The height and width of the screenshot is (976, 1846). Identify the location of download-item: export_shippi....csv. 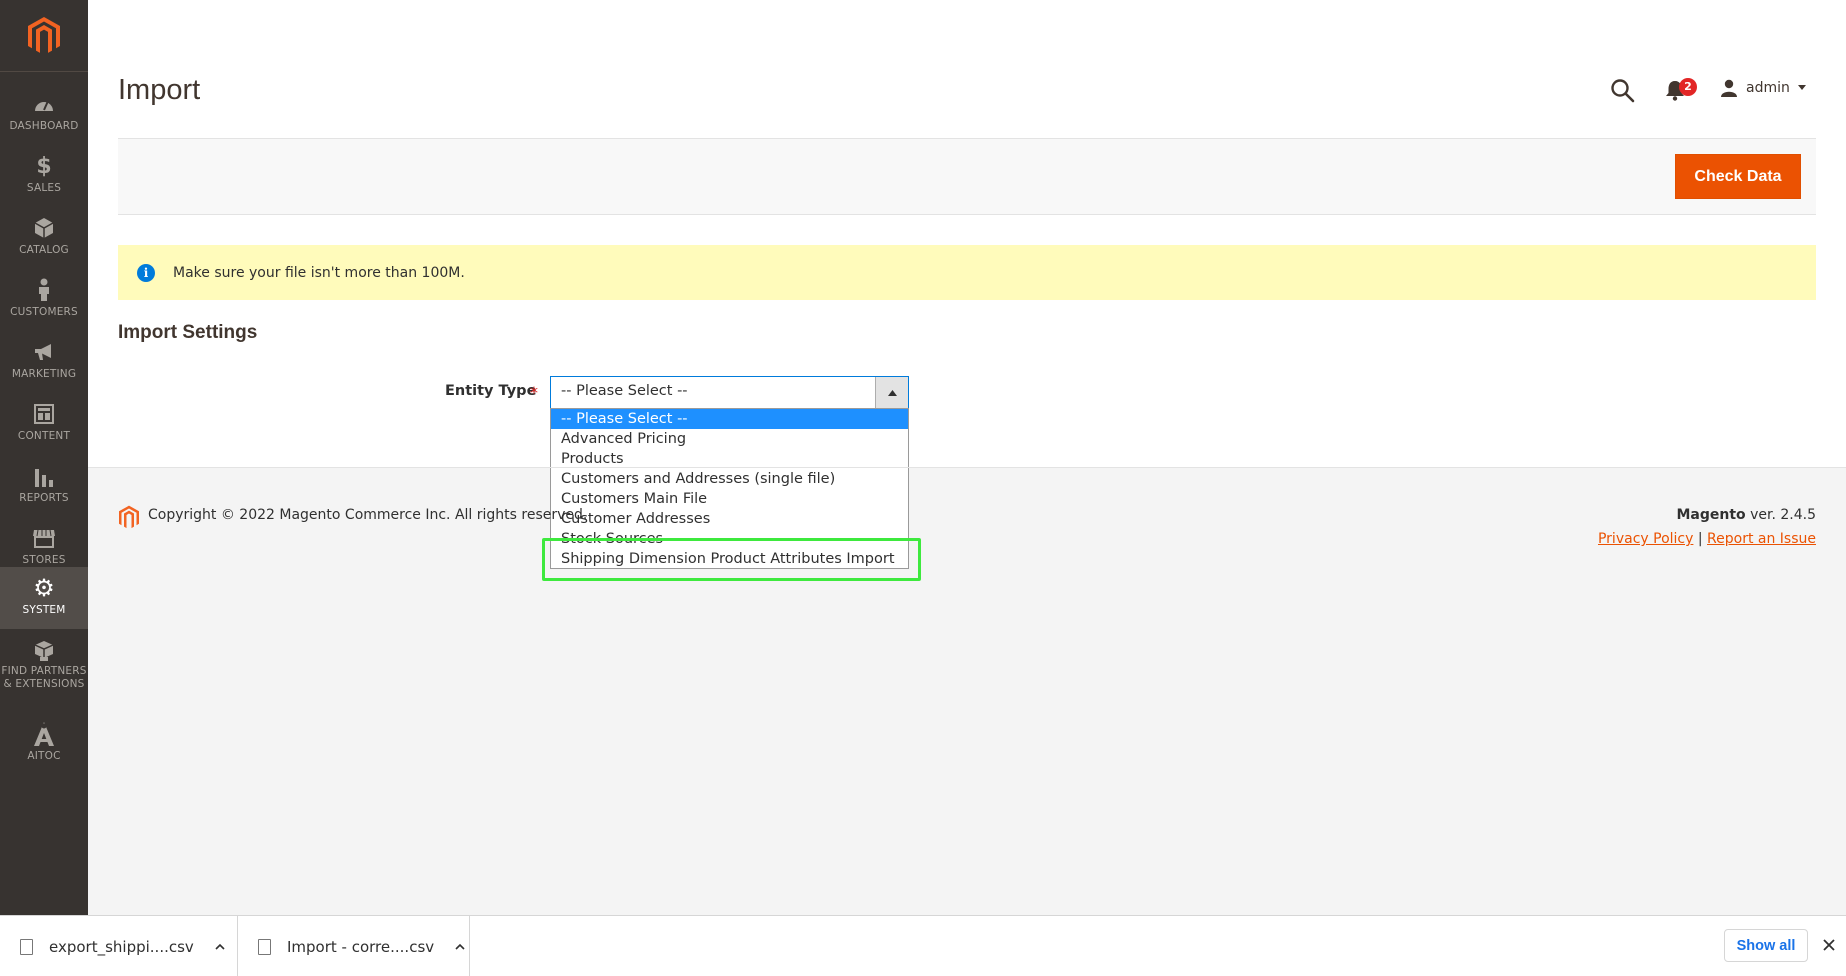
(119, 946).